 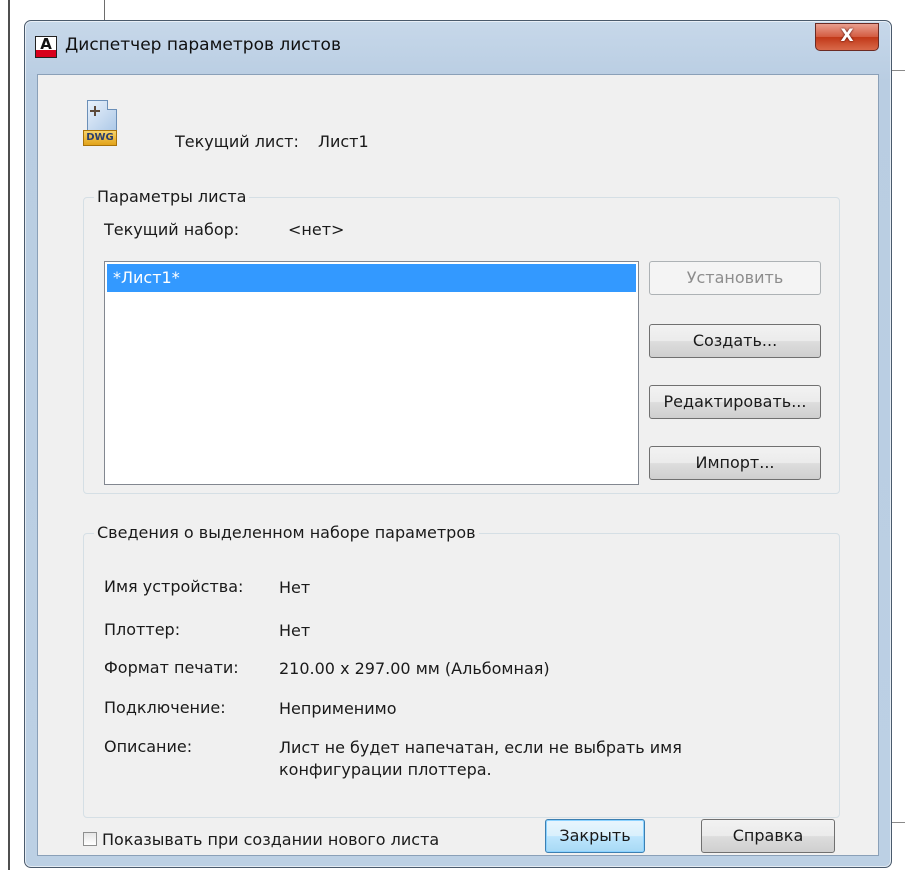 I want to click on current-set-label: Текущий набор:, so click(x=172, y=229).